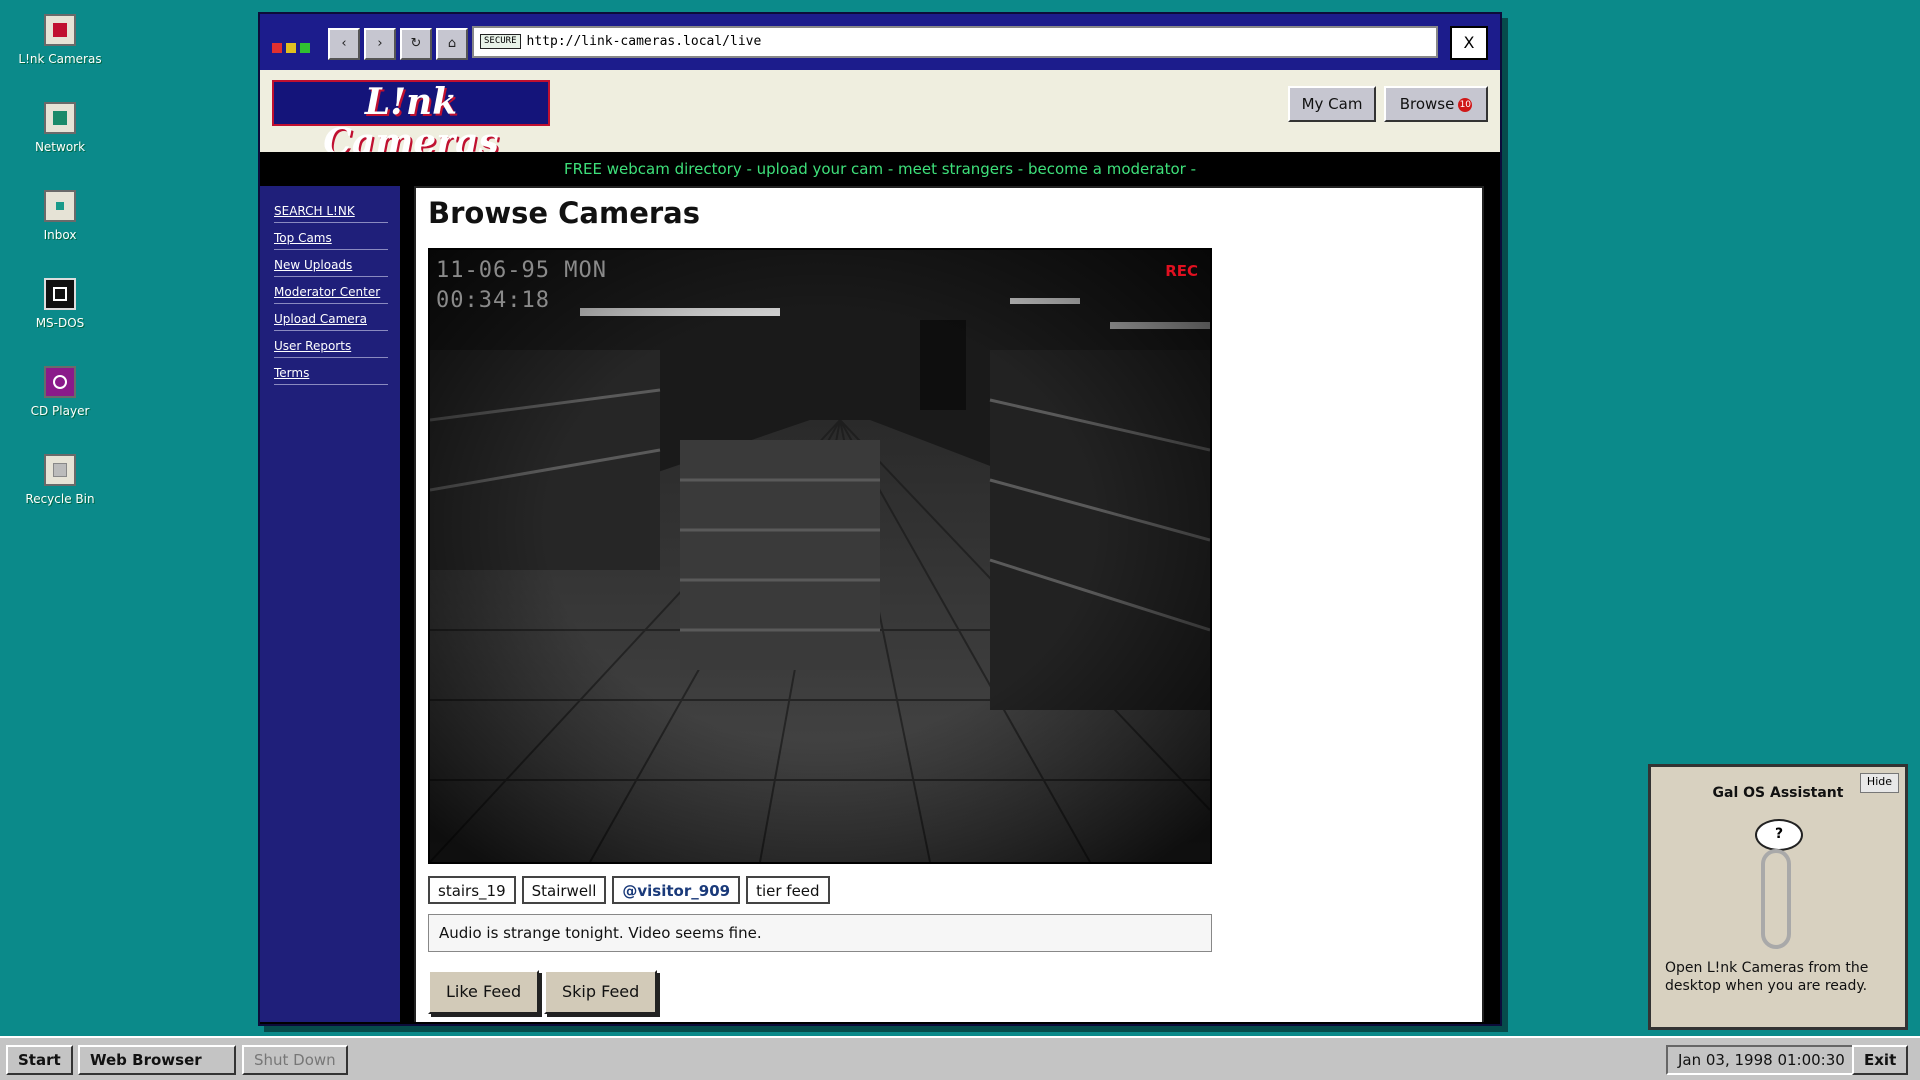  I want to click on feed-tags: stairs_19 Stairwell @visitor_909 tier feed, so click(632, 890).